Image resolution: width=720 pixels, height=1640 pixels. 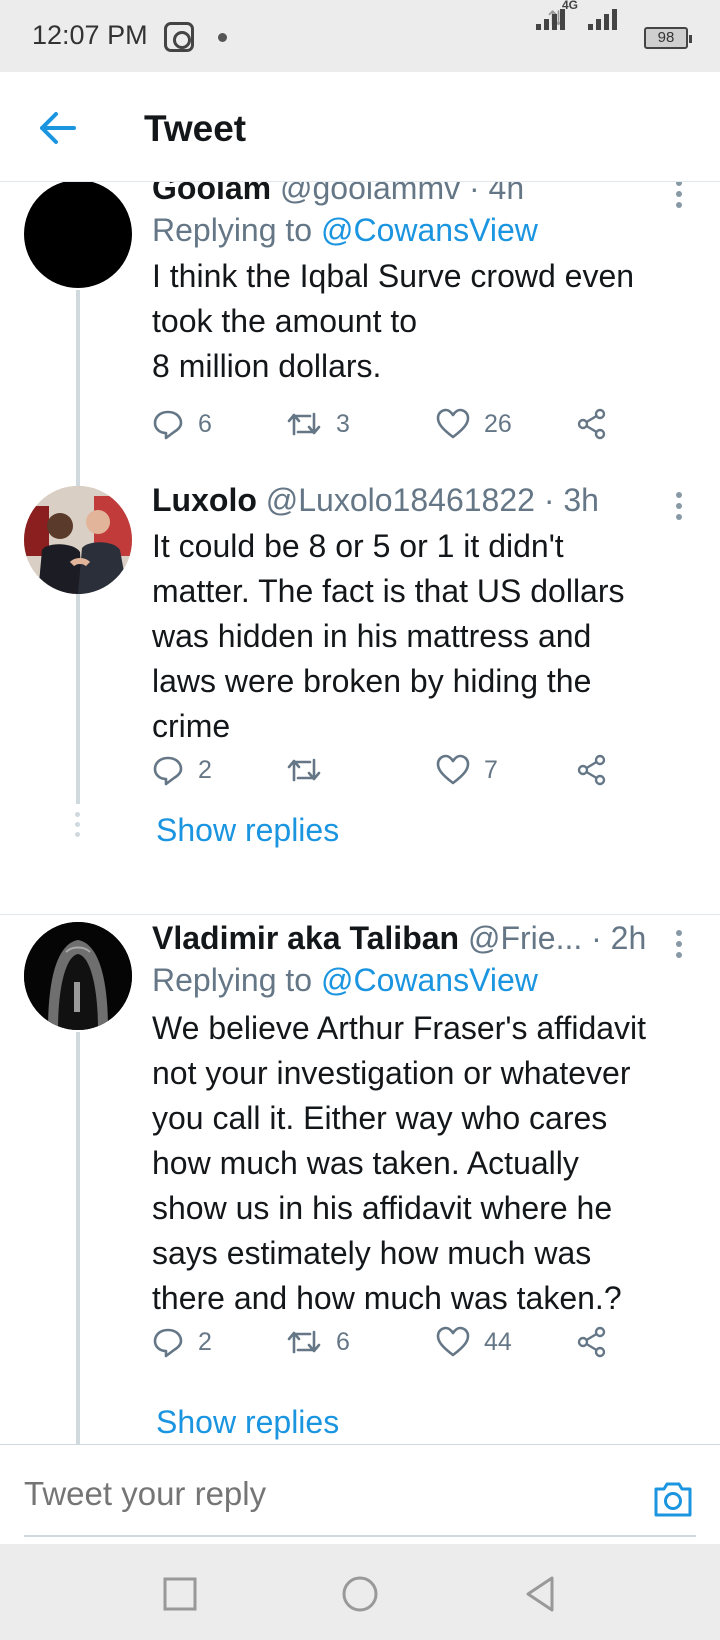 What do you see at coordinates (222, 37) in the screenshot?
I see `notification-dot-icon` at bounding box center [222, 37].